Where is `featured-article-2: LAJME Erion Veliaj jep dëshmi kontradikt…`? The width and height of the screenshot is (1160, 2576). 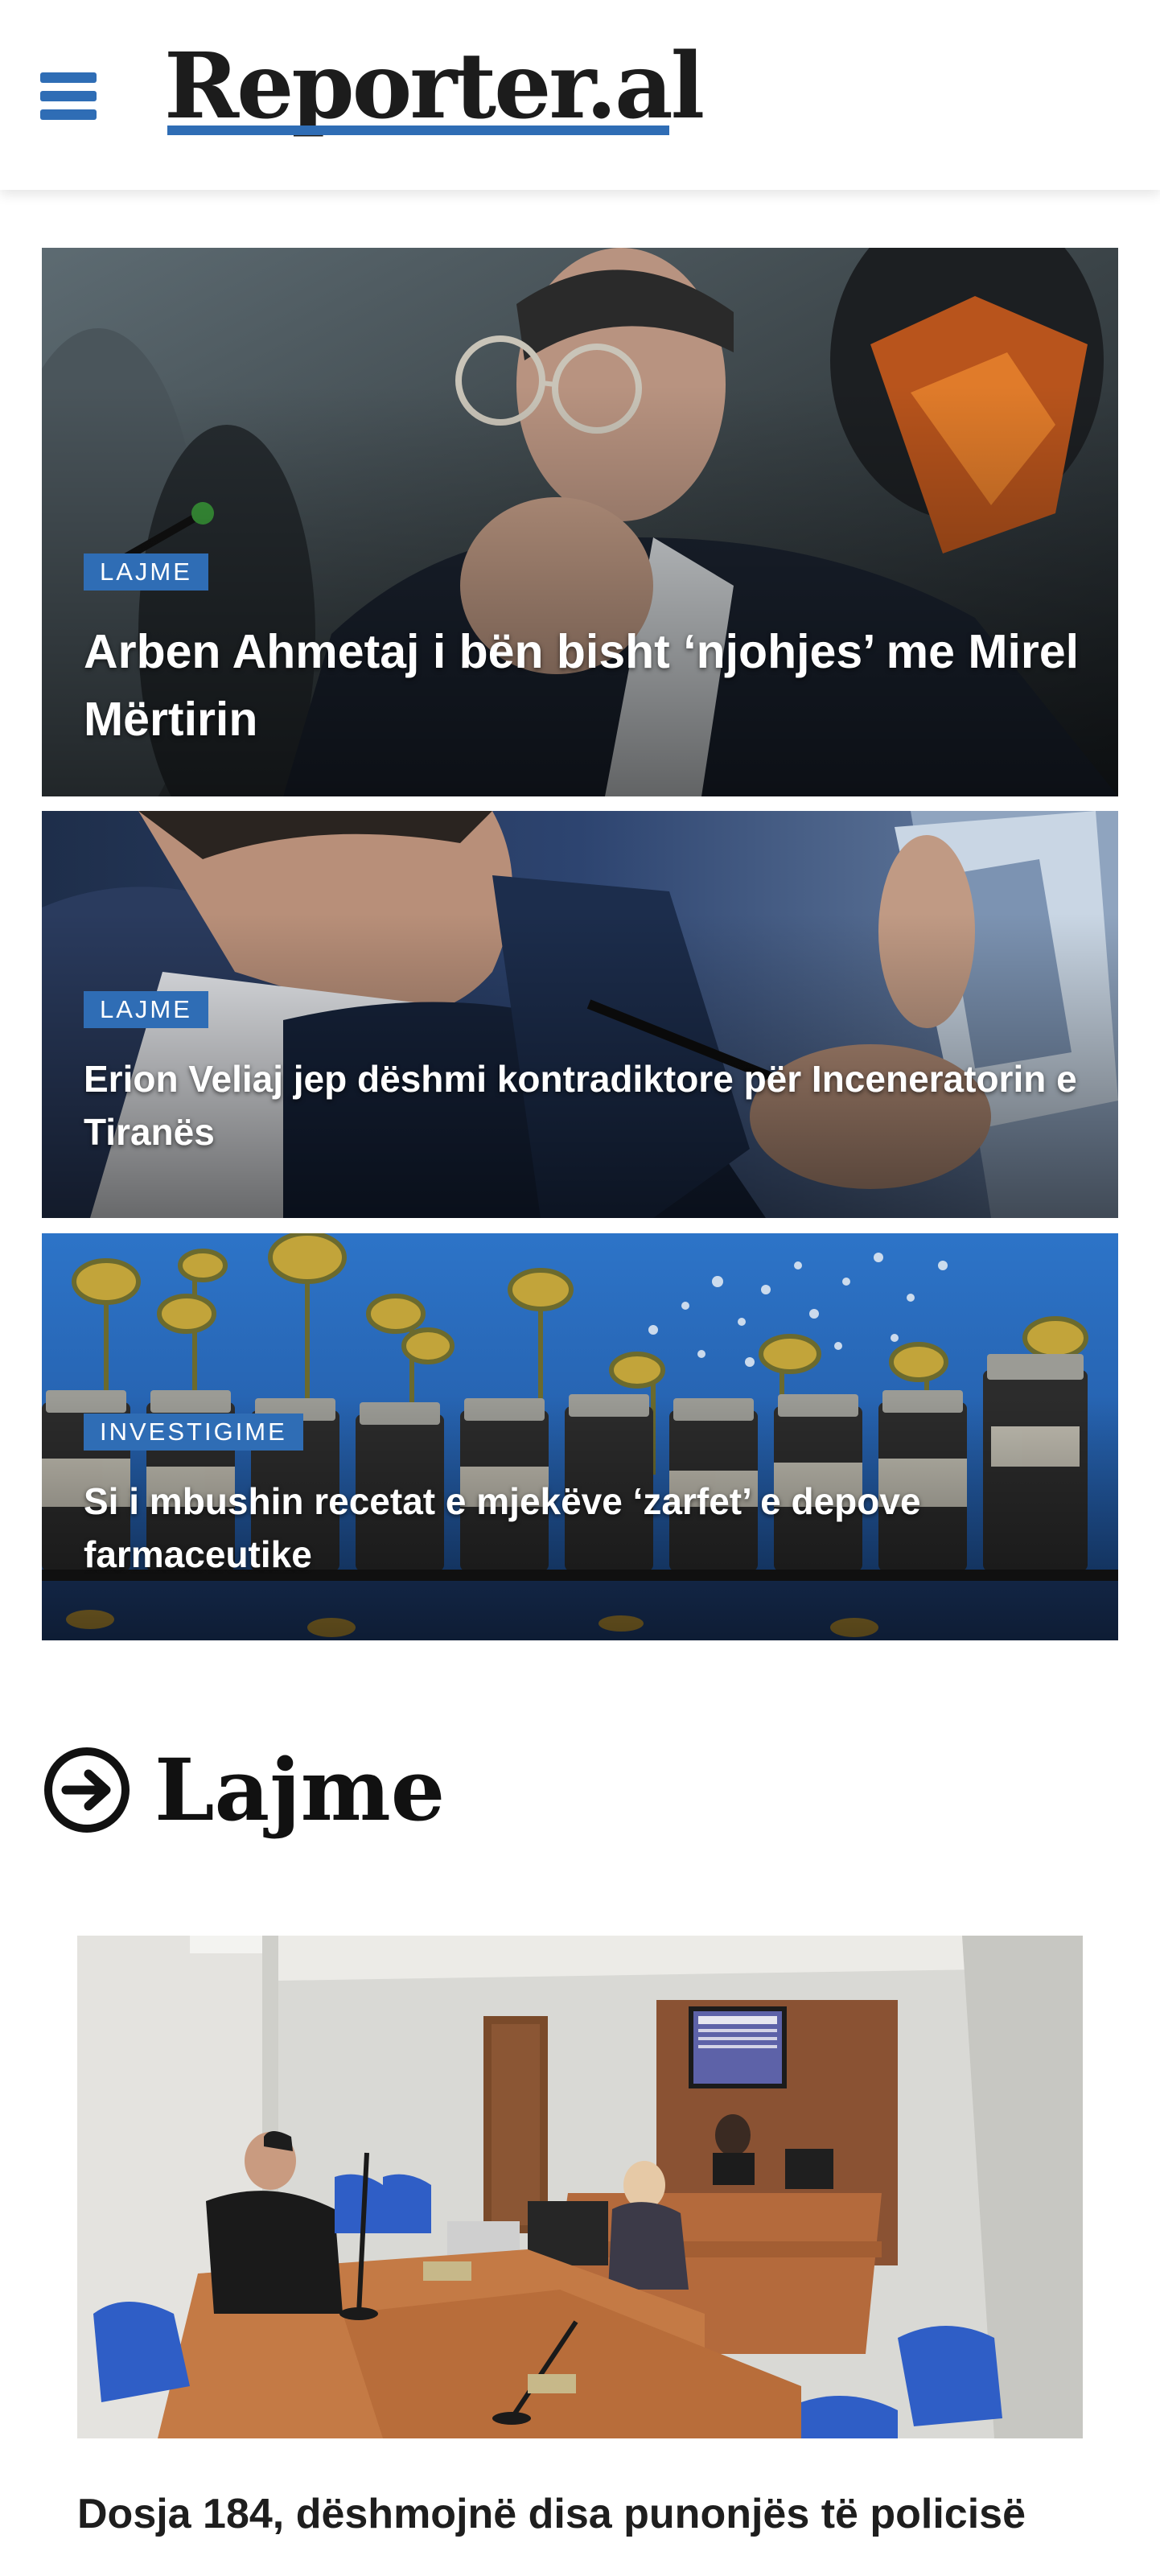
featured-article-2: LAJME Erion Veliaj jep dëshmi kontradikt… is located at coordinates (580, 1014).